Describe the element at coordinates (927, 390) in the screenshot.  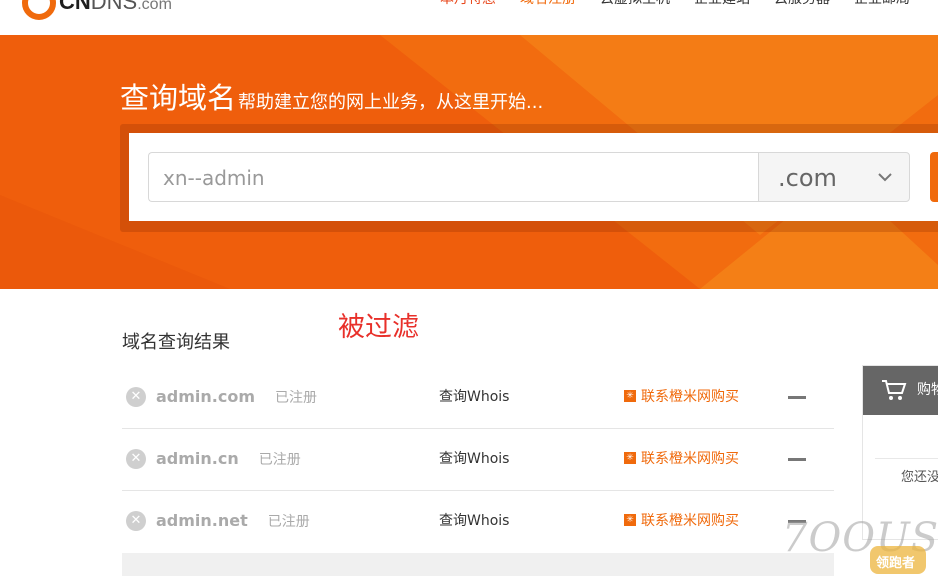
I see `cart-title: 购物车` at that location.